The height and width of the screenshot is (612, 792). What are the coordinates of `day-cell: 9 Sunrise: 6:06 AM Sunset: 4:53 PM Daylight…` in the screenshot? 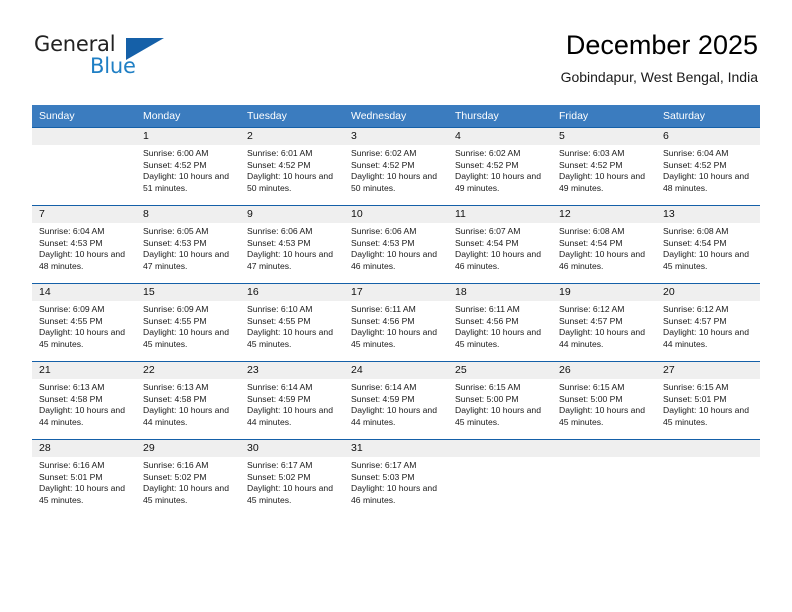 It's located at (292, 244).